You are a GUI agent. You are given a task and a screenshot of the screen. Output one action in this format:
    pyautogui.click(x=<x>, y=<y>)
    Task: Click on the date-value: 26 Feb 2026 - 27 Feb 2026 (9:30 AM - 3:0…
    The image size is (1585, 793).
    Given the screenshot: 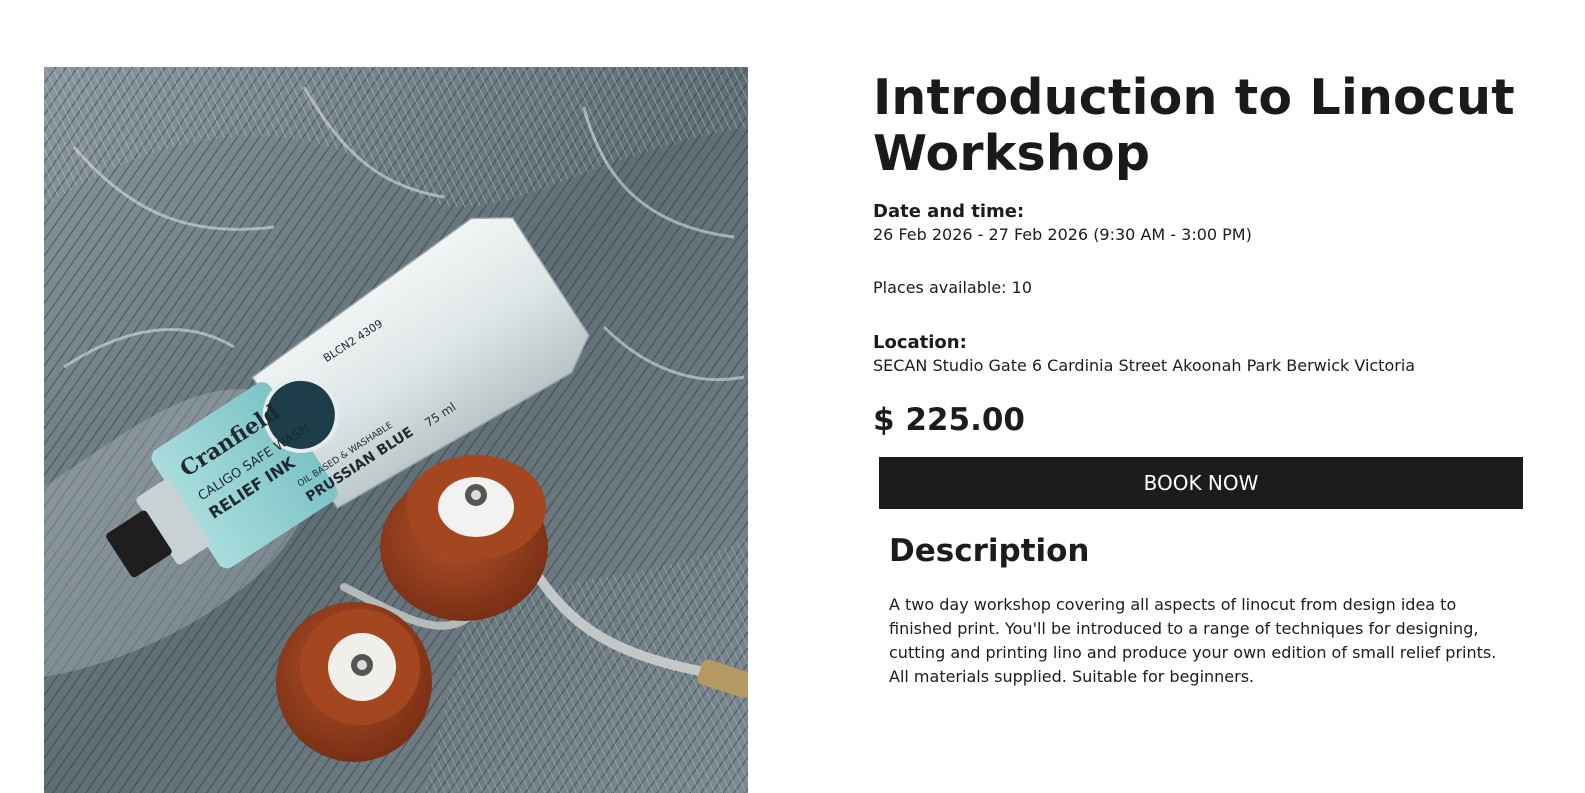 What is the action you would take?
    pyautogui.click(x=1062, y=234)
    